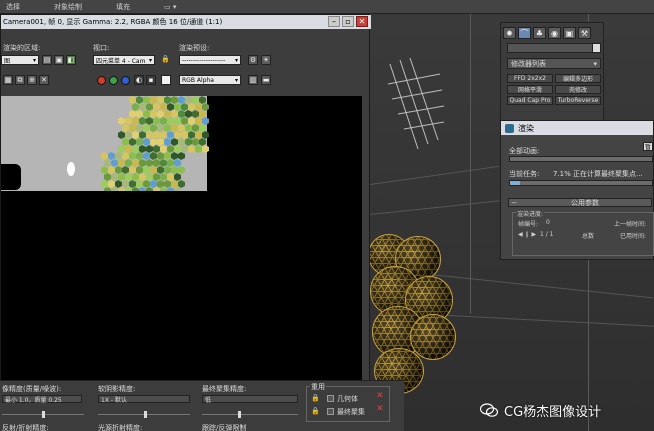 Image resolution: width=654 pixels, height=431 pixels. Describe the element at coordinates (13, 7) in the screenshot. I see `menu-select: 选择` at that location.